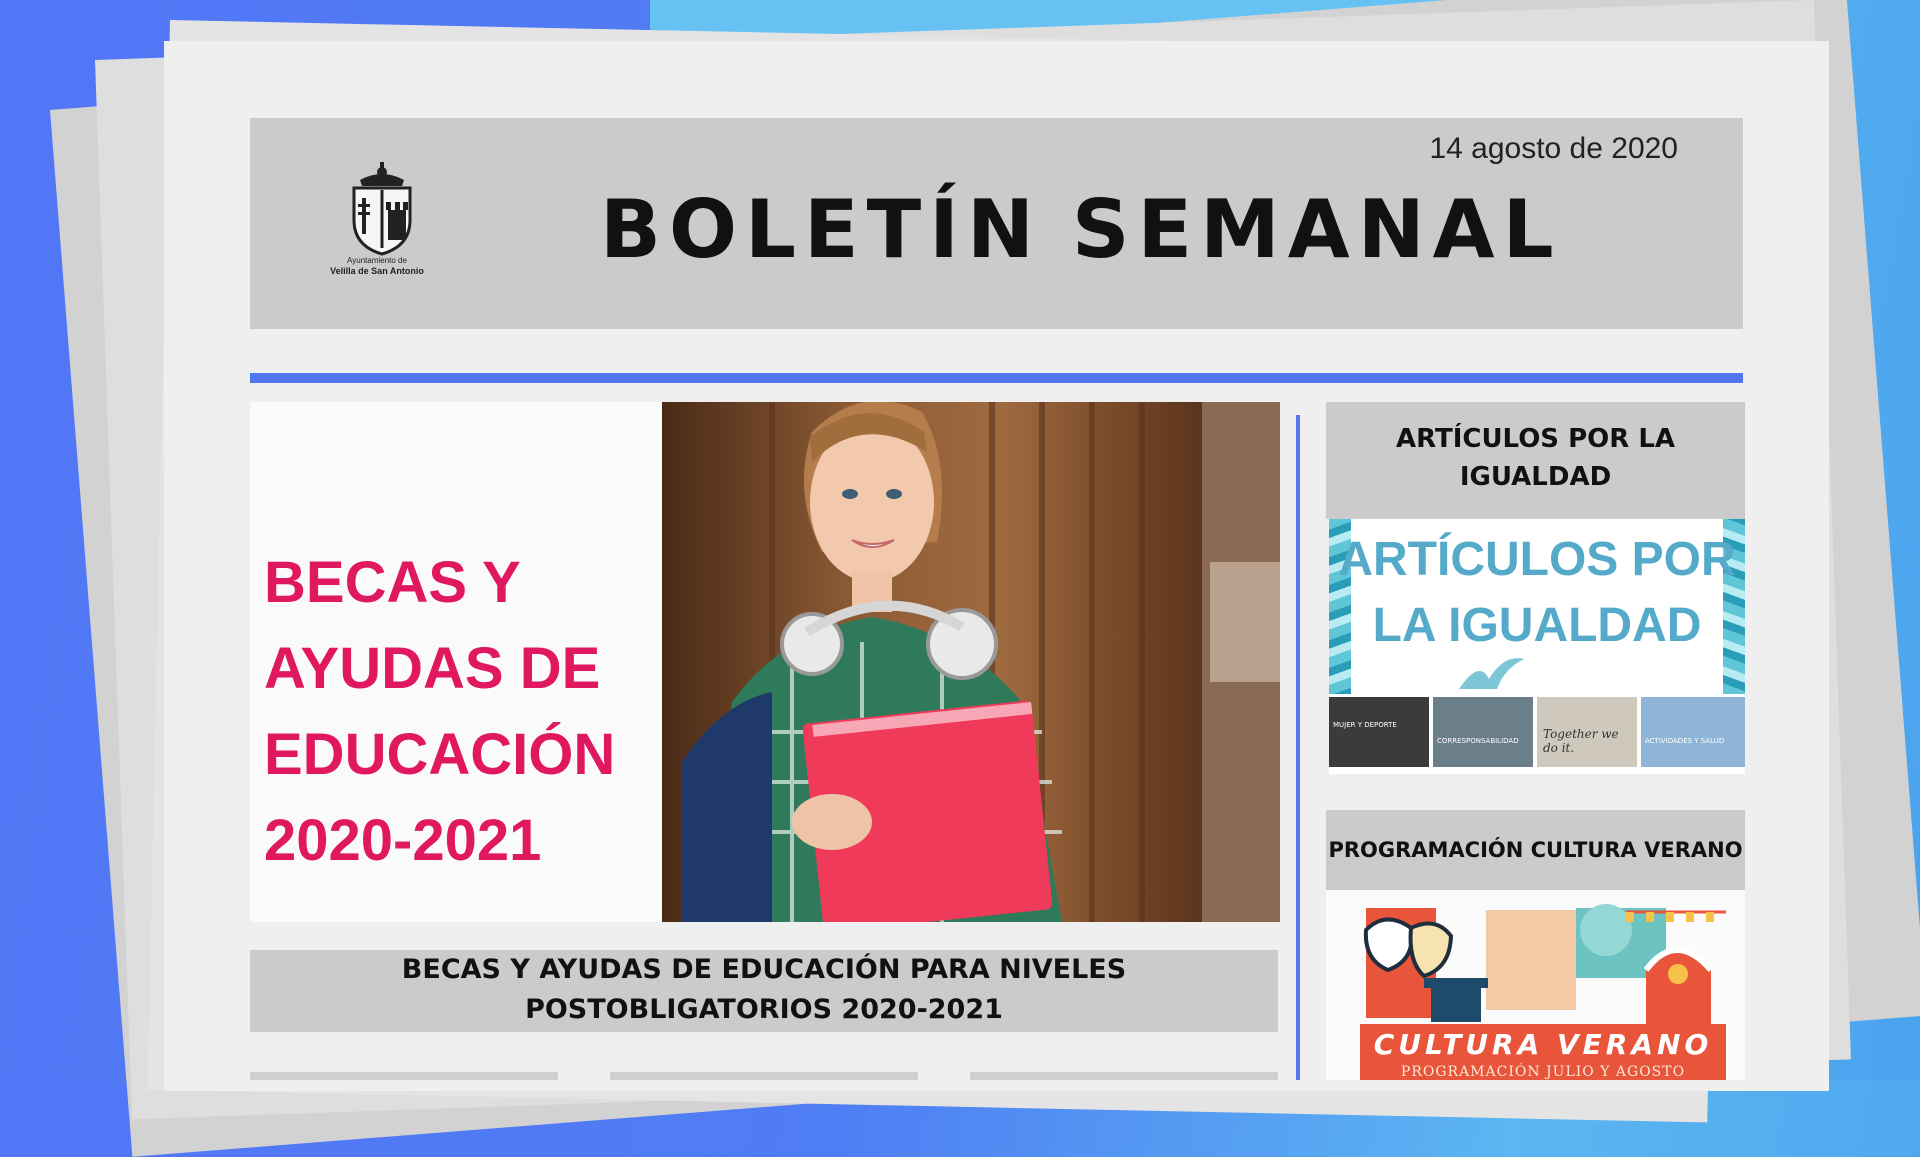 Image resolution: width=1920 pixels, height=1157 pixels. What do you see at coordinates (1544, 967) in the screenshot?
I see `theater-masks-illustration` at bounding box center [1544, 967].